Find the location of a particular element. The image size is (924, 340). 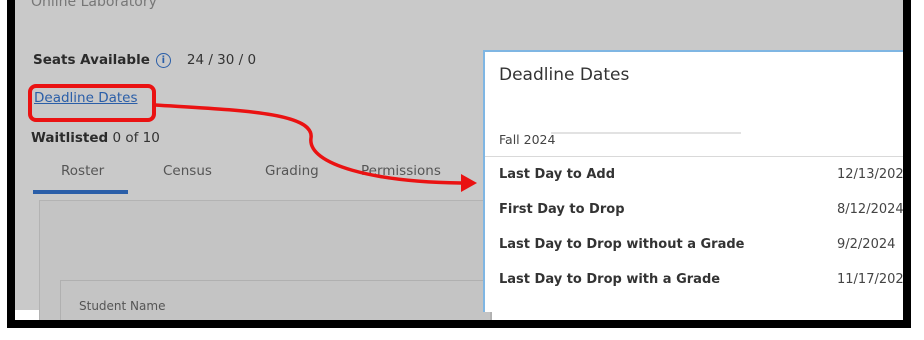

term-label: Fall 2024 is located at coordinates (527, 139).